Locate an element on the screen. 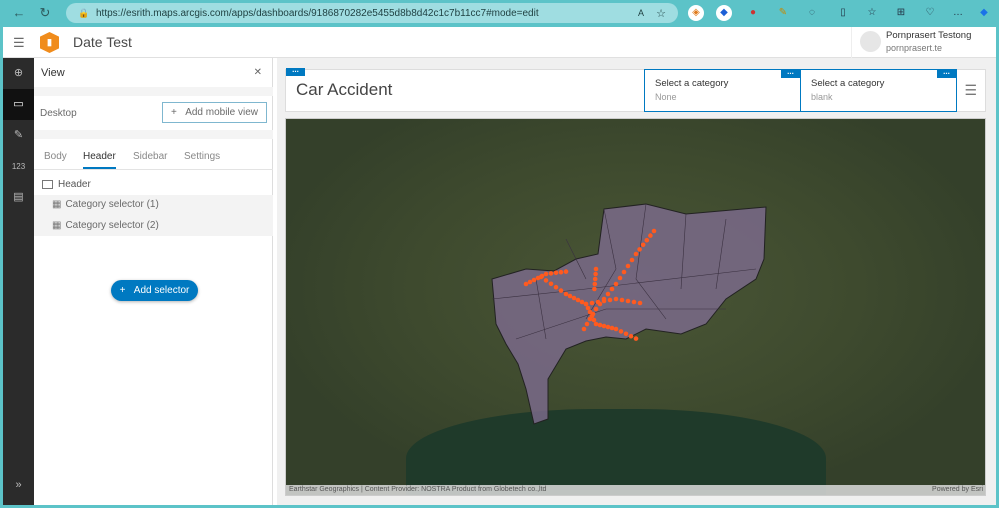  add-element-icon: ⊕ is located at coordinates (18, 73).